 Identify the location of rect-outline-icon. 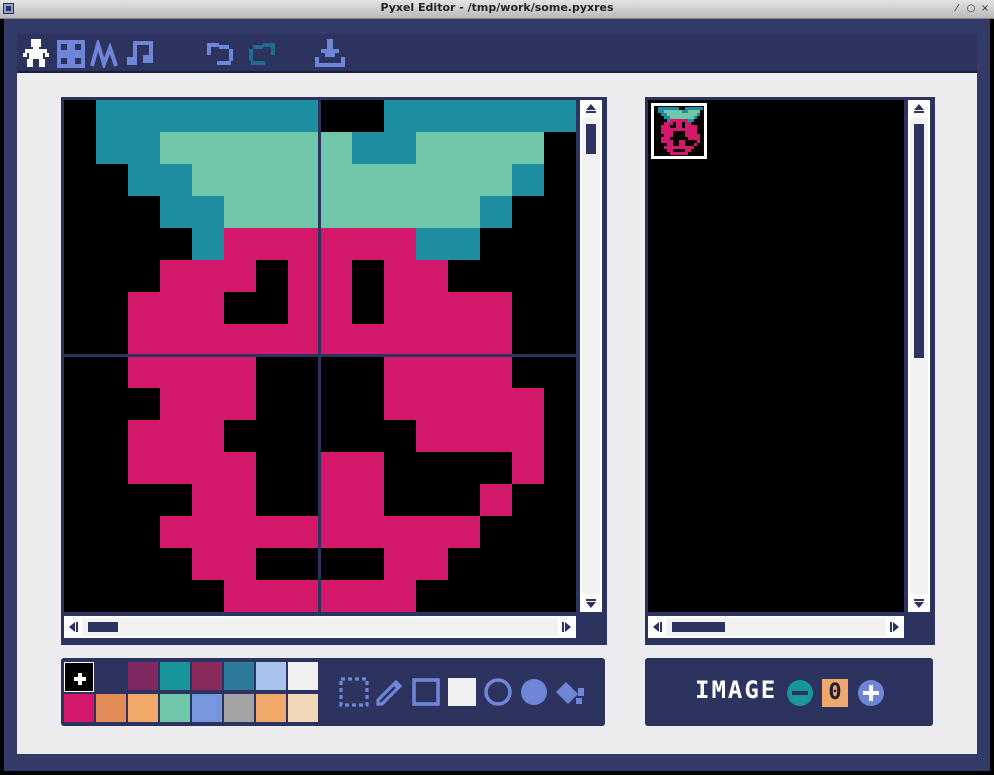
(426, 692).